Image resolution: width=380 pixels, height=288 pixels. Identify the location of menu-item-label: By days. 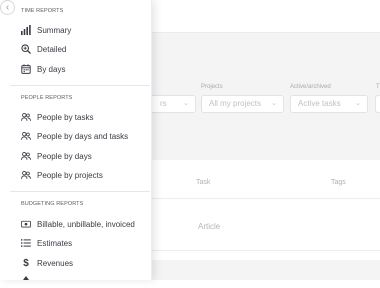
(51, 69).